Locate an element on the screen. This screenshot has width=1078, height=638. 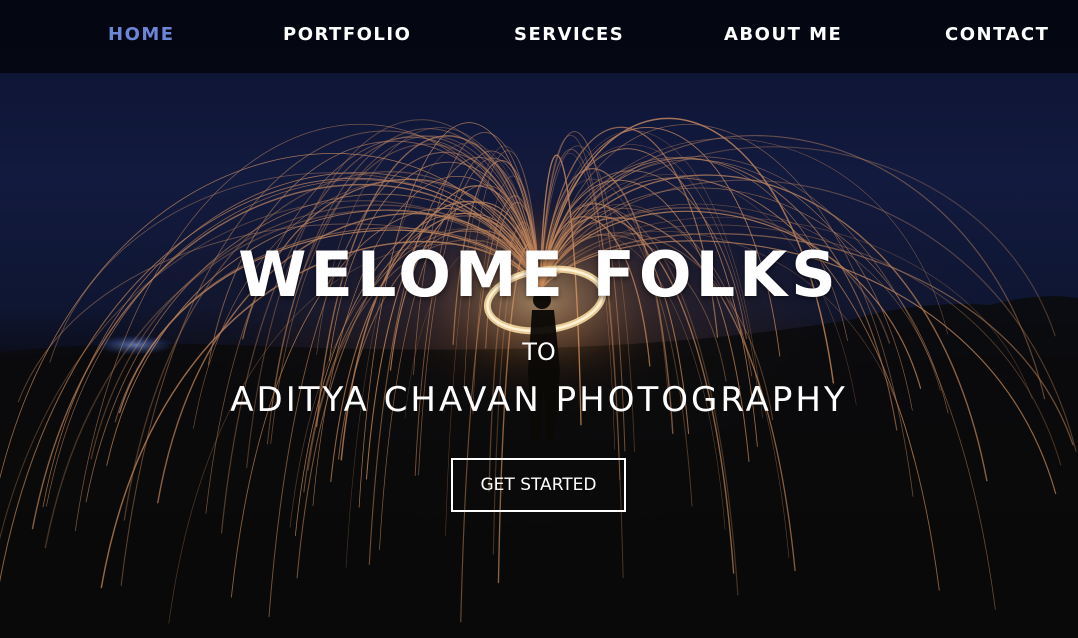
get-started-button: GET STARTED is located at coordinates (538, 485).